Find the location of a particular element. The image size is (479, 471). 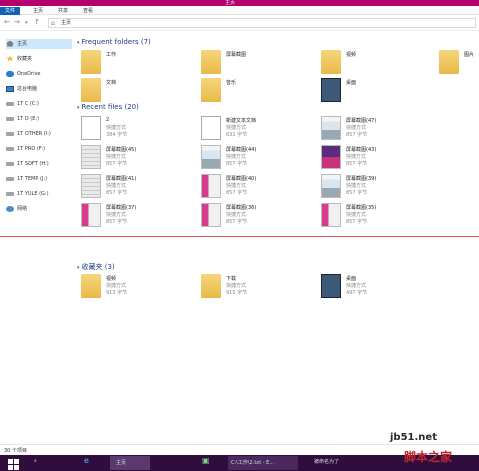

frequent-item: 图片 is located at coordinates (457, 65).